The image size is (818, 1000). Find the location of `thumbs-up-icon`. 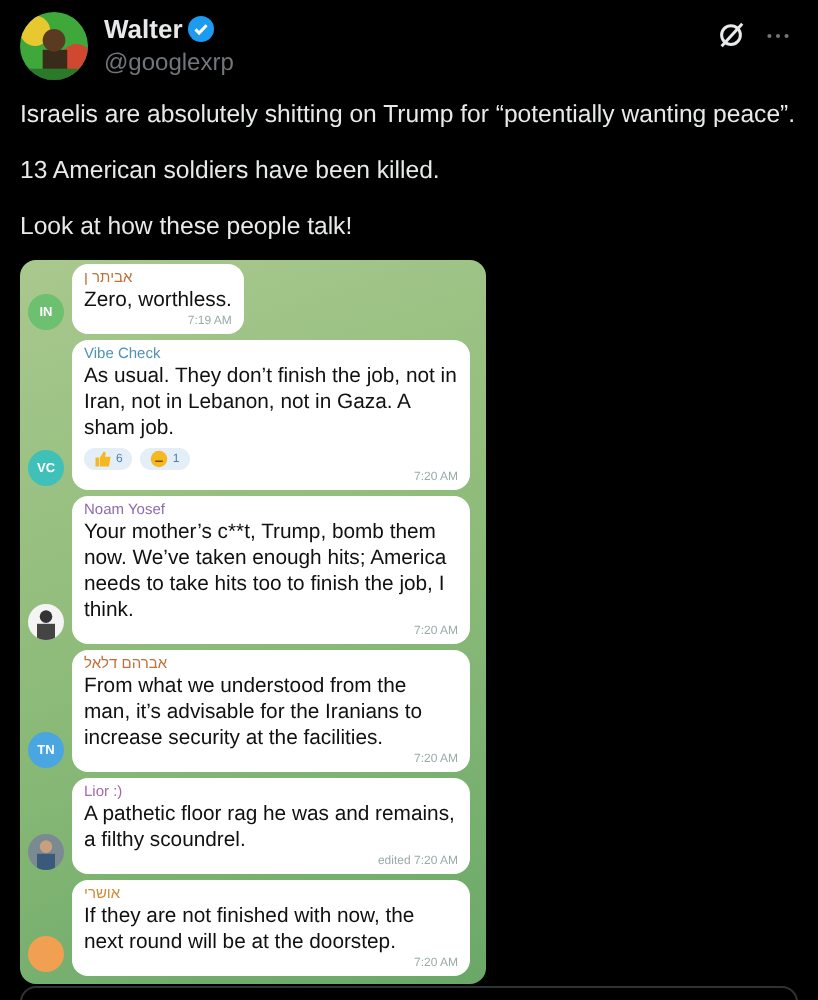

thumbs-up-icon is located at coordinates (103, 459).